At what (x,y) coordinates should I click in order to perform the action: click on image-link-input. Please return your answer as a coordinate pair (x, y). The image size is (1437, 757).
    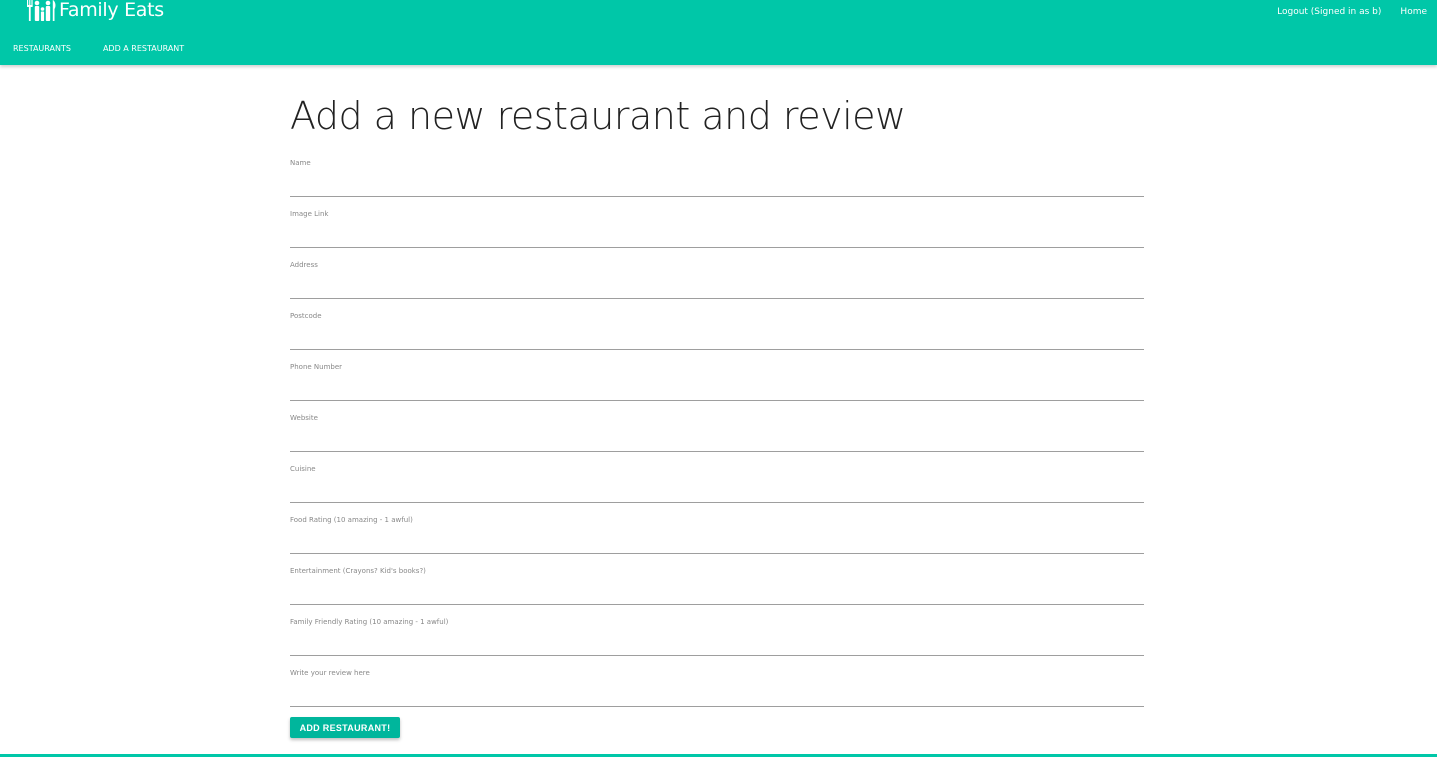
    Looking at the image, I should click on (717, 235).